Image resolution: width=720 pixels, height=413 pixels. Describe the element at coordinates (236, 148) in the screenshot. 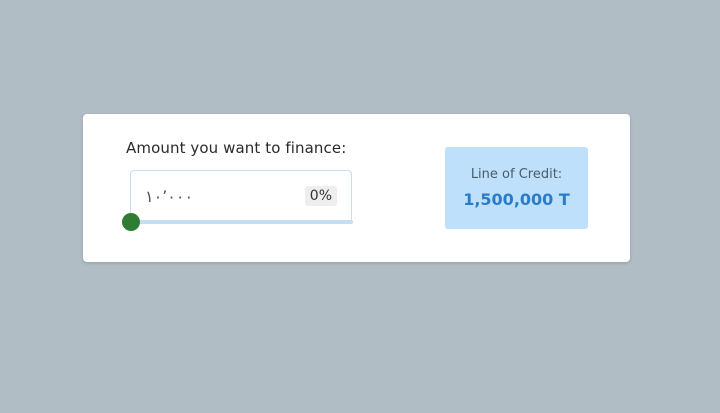

I see `amount-label: Amount you want to finance:` at that location.